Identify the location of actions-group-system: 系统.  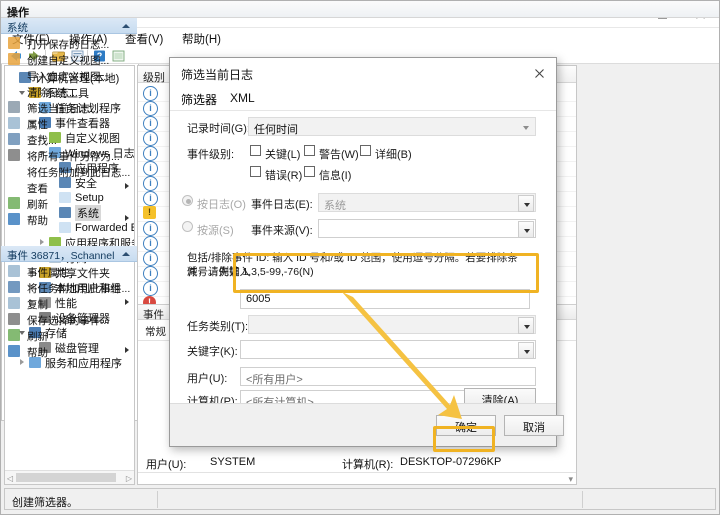
(69, 26).